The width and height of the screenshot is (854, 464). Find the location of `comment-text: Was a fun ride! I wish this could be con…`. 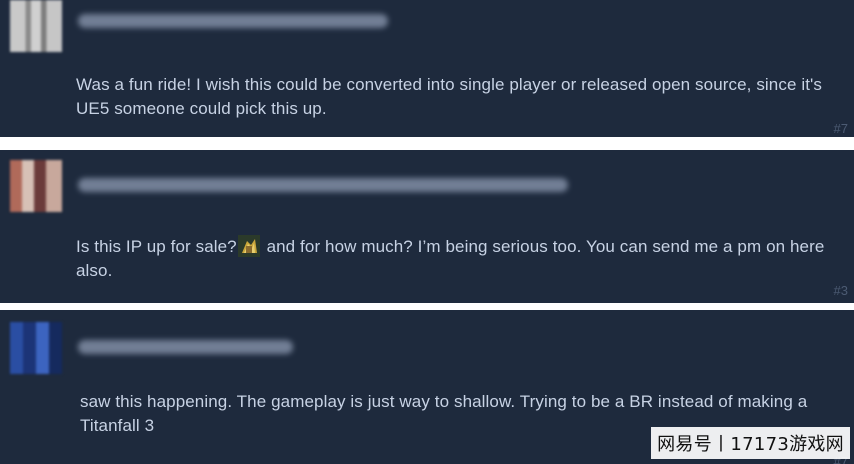

comment-text: Was a fun ride! I wish this could be con… is located at coordinates (449, 96).